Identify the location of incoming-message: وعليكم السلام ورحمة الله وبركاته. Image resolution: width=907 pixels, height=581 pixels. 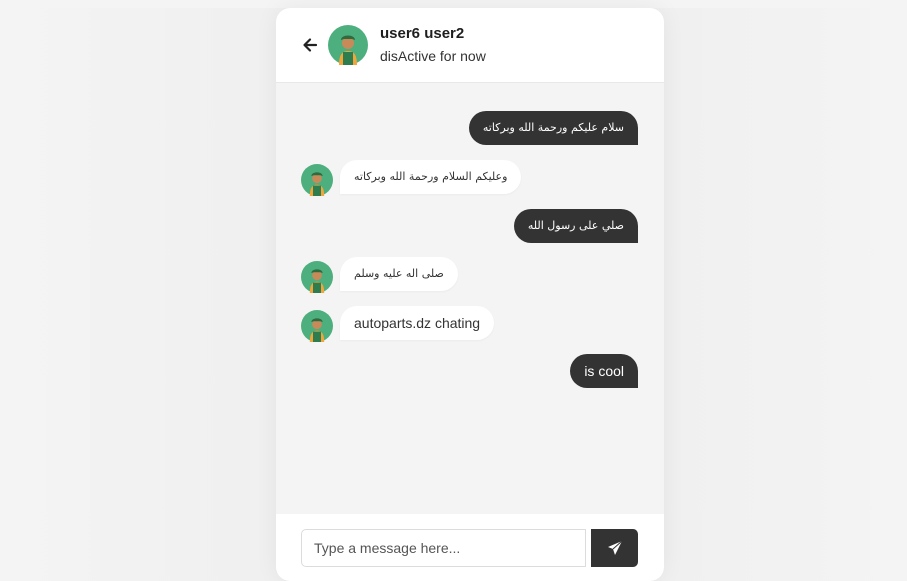
(431, 177).